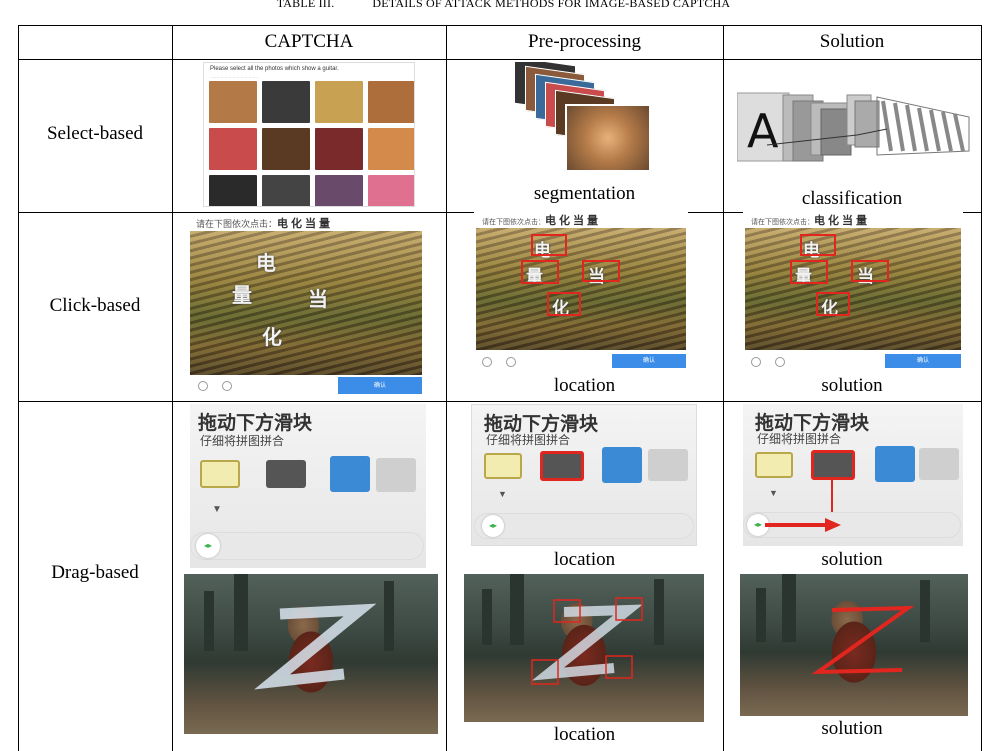  What do you see at coordinates (315, 646) in the screenshot?
I see `drag-path-overlay` at bounding box center [315, 646].